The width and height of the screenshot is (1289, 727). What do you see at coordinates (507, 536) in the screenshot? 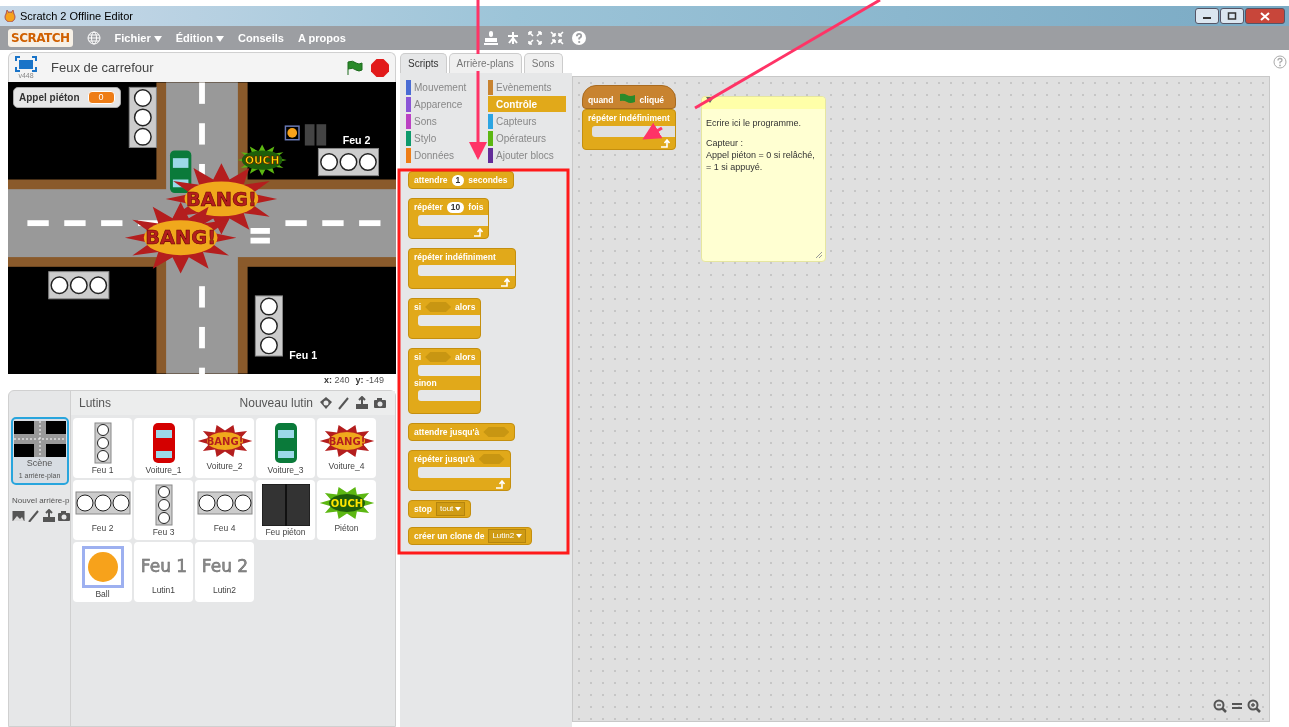
I see `dropdown-input: Lutin2` at bounding box center [507, 536].